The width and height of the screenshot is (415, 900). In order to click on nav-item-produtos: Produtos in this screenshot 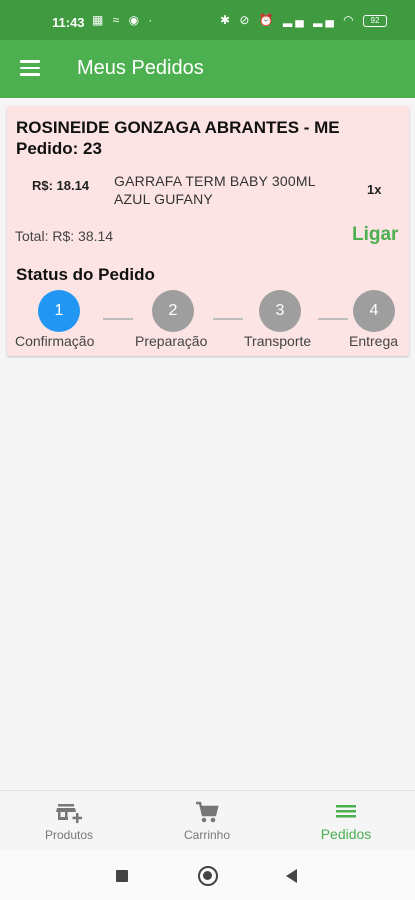, I will do `click(69, 821)`.